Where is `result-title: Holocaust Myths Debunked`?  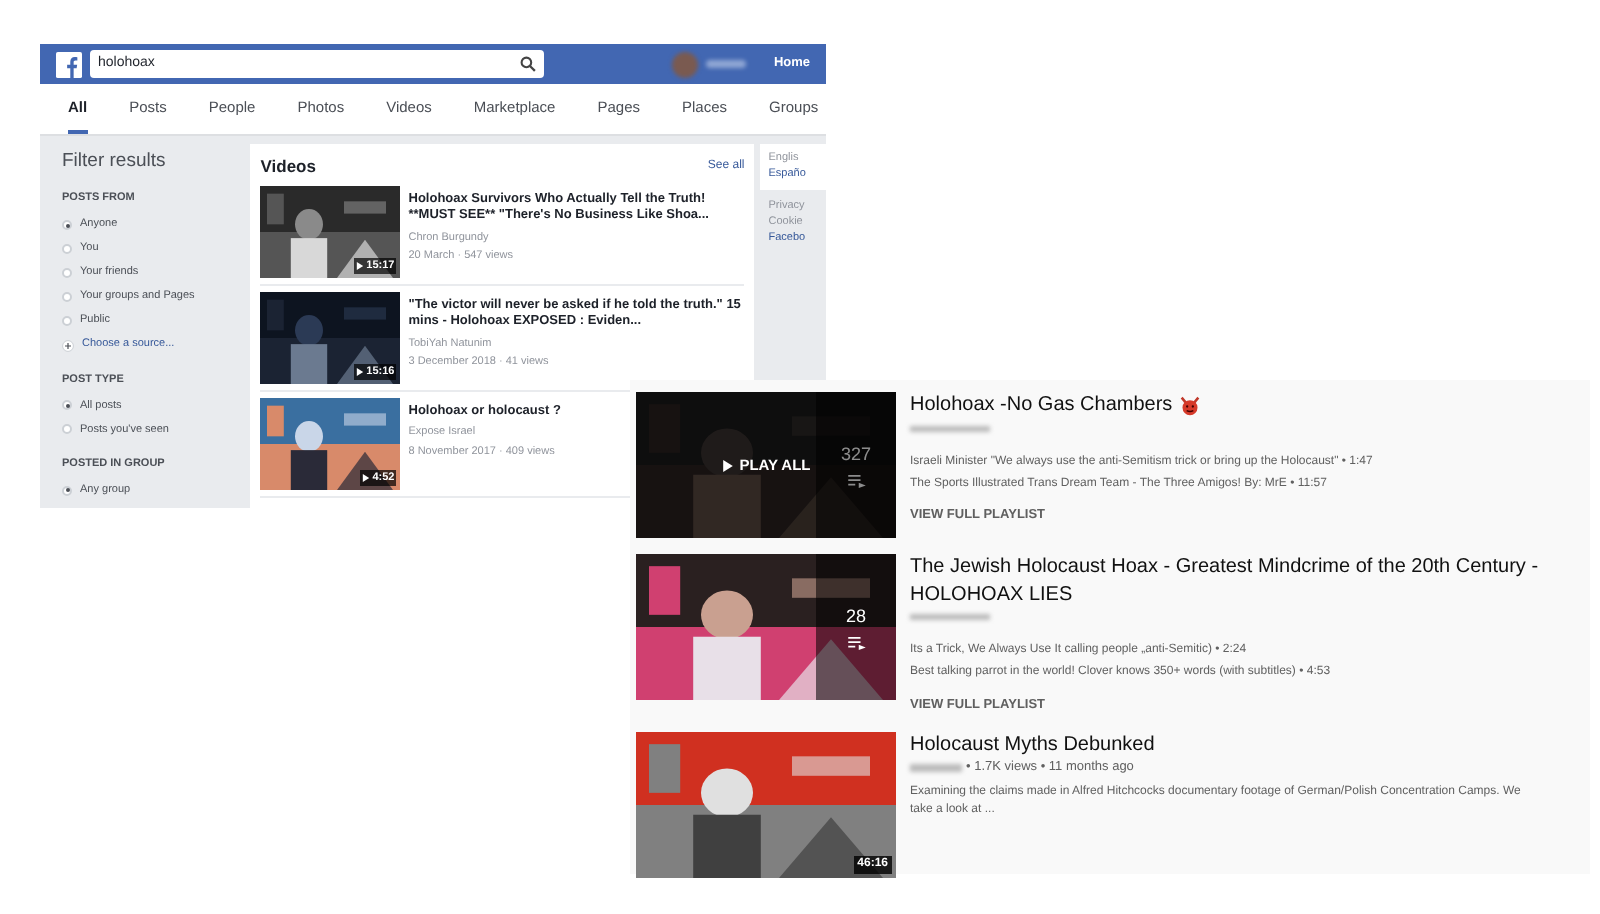 result-title: Holocaust Myths Debunked is located at coordinates (1032, 745).